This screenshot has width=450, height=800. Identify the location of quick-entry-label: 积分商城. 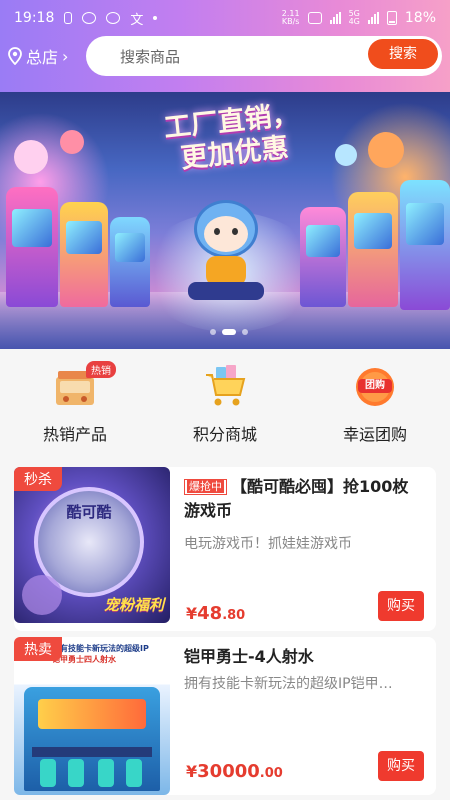
(224, 434).